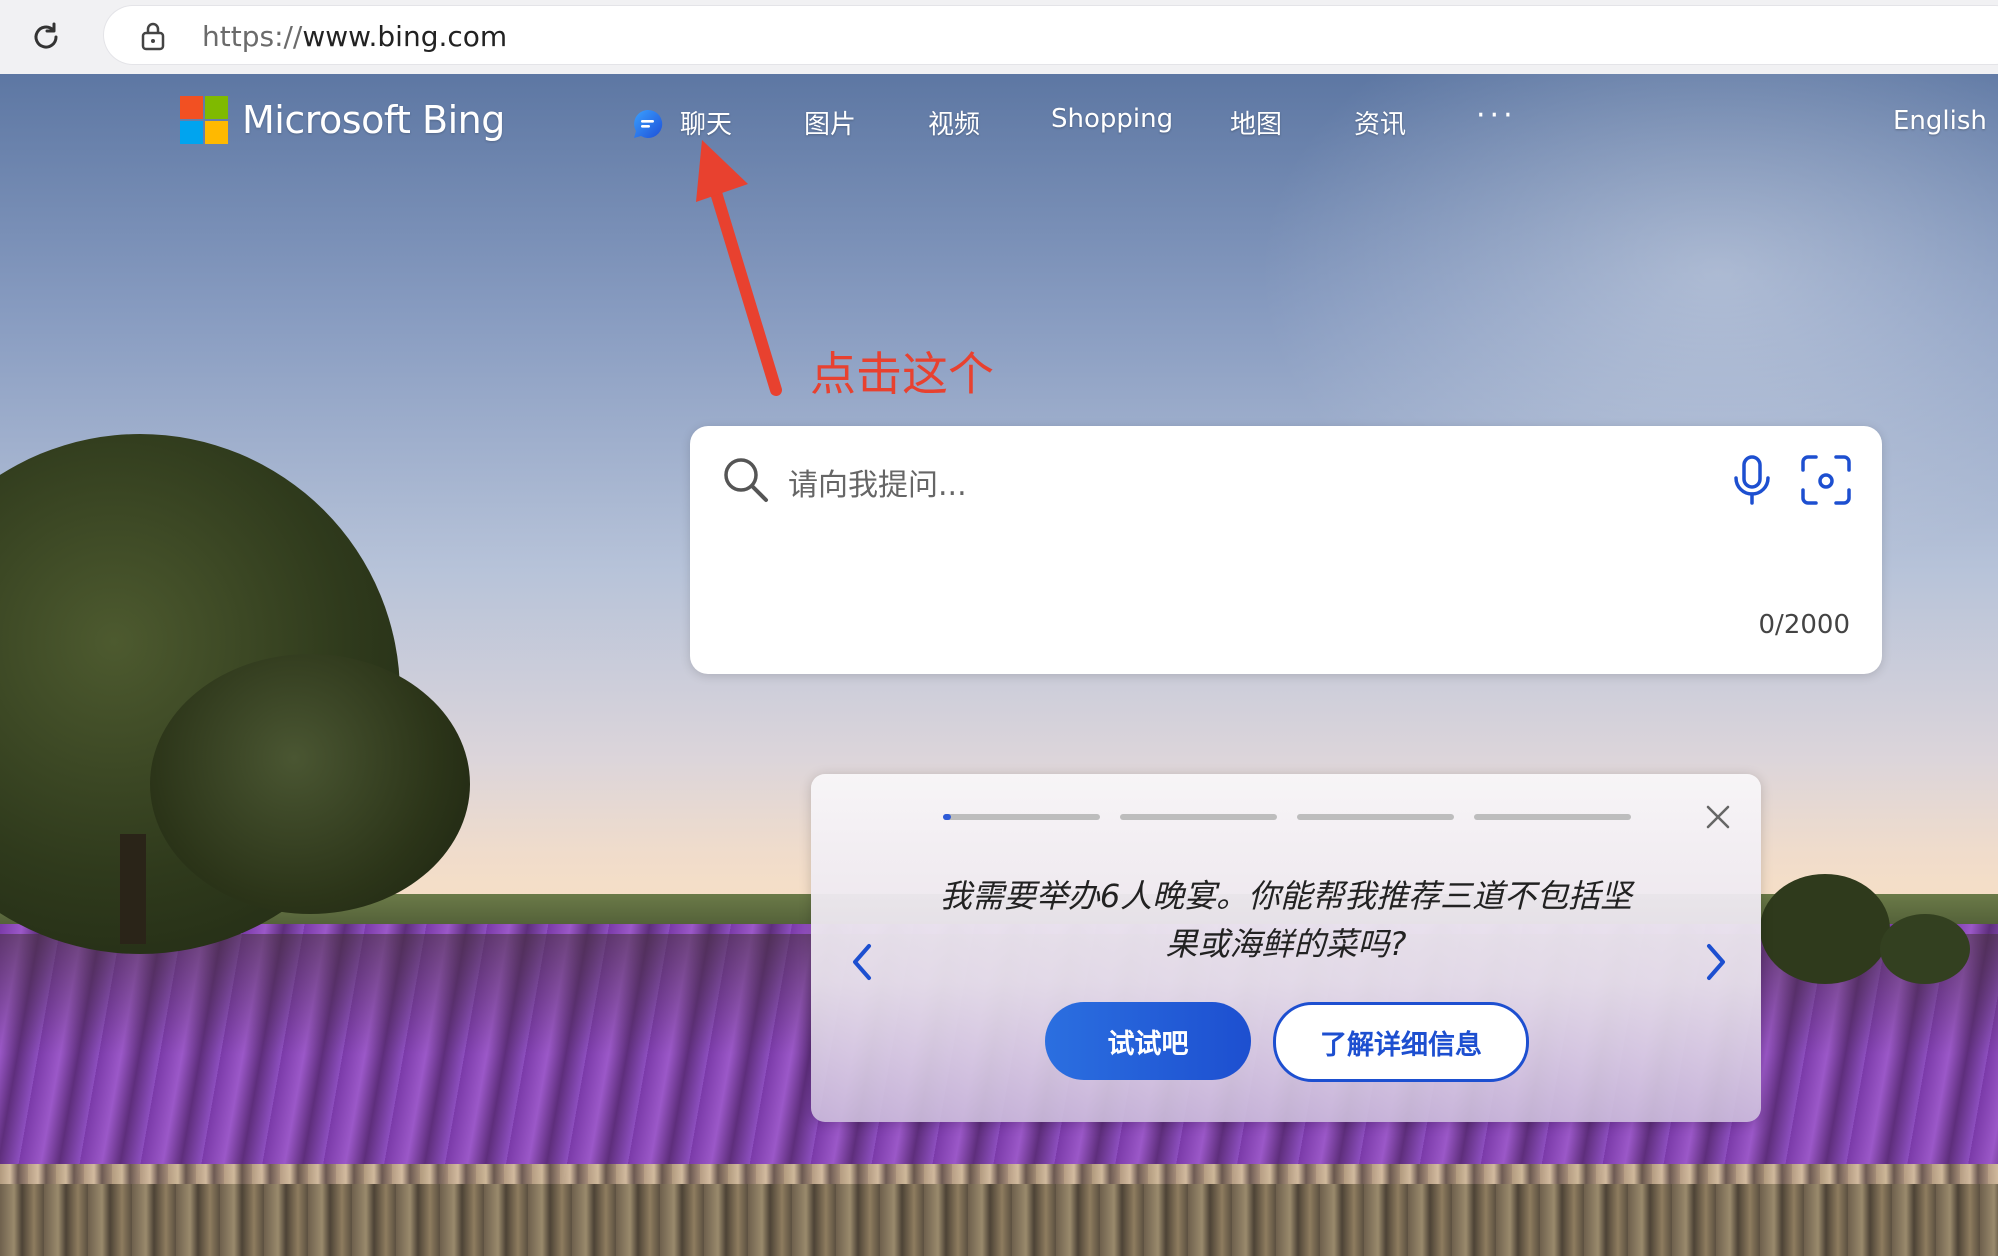 This screenshot has height=1256, width=1998. Describe the element at coordinates (1148, 1041) in the screenshot. I see `try-it-button: 试试吧` at that location.